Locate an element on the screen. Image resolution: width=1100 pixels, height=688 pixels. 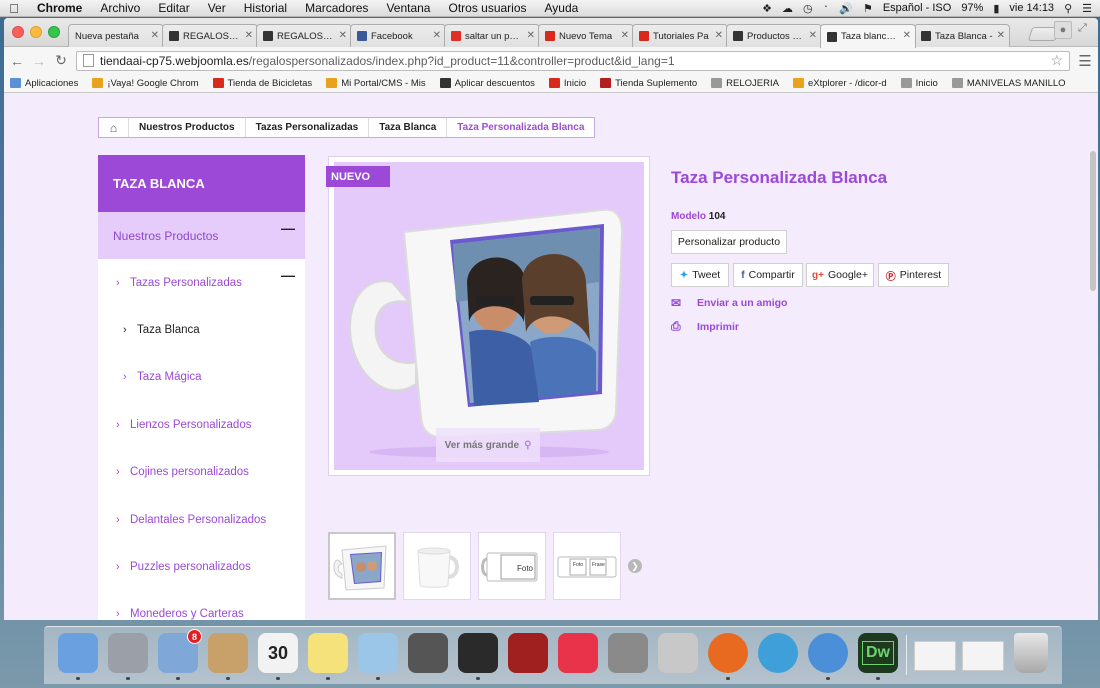
contacts-icon is located at coordinates (228, 653).